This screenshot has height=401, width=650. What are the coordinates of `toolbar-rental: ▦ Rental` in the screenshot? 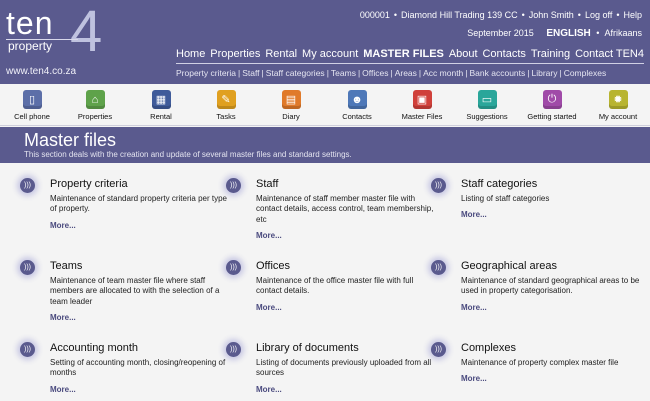 It's located at (161, 105).